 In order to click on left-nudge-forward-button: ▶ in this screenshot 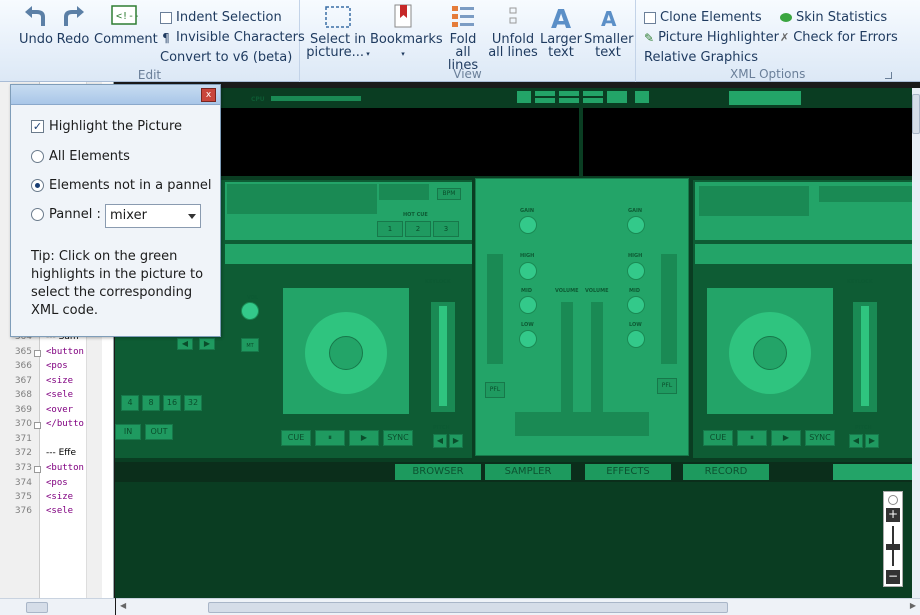, I will do `click(207, 344)`.